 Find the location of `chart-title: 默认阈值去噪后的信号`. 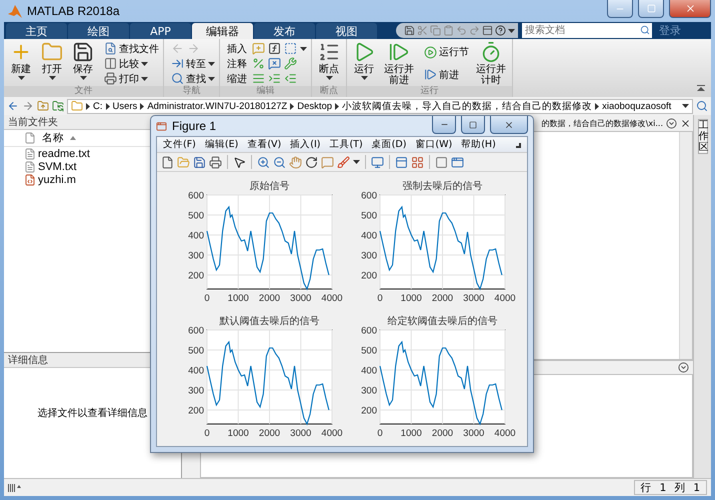

chart-title: 默认阈值去噪后的信号 is located at coordinates (270, 321).